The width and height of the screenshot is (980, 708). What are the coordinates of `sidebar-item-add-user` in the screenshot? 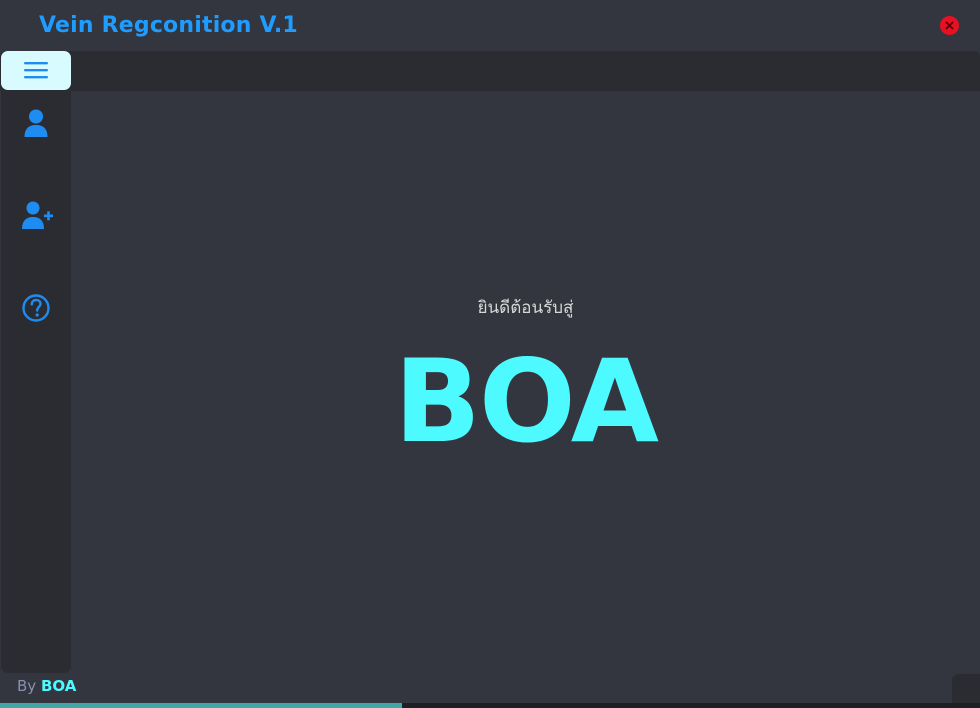 It's located at (36, 215).